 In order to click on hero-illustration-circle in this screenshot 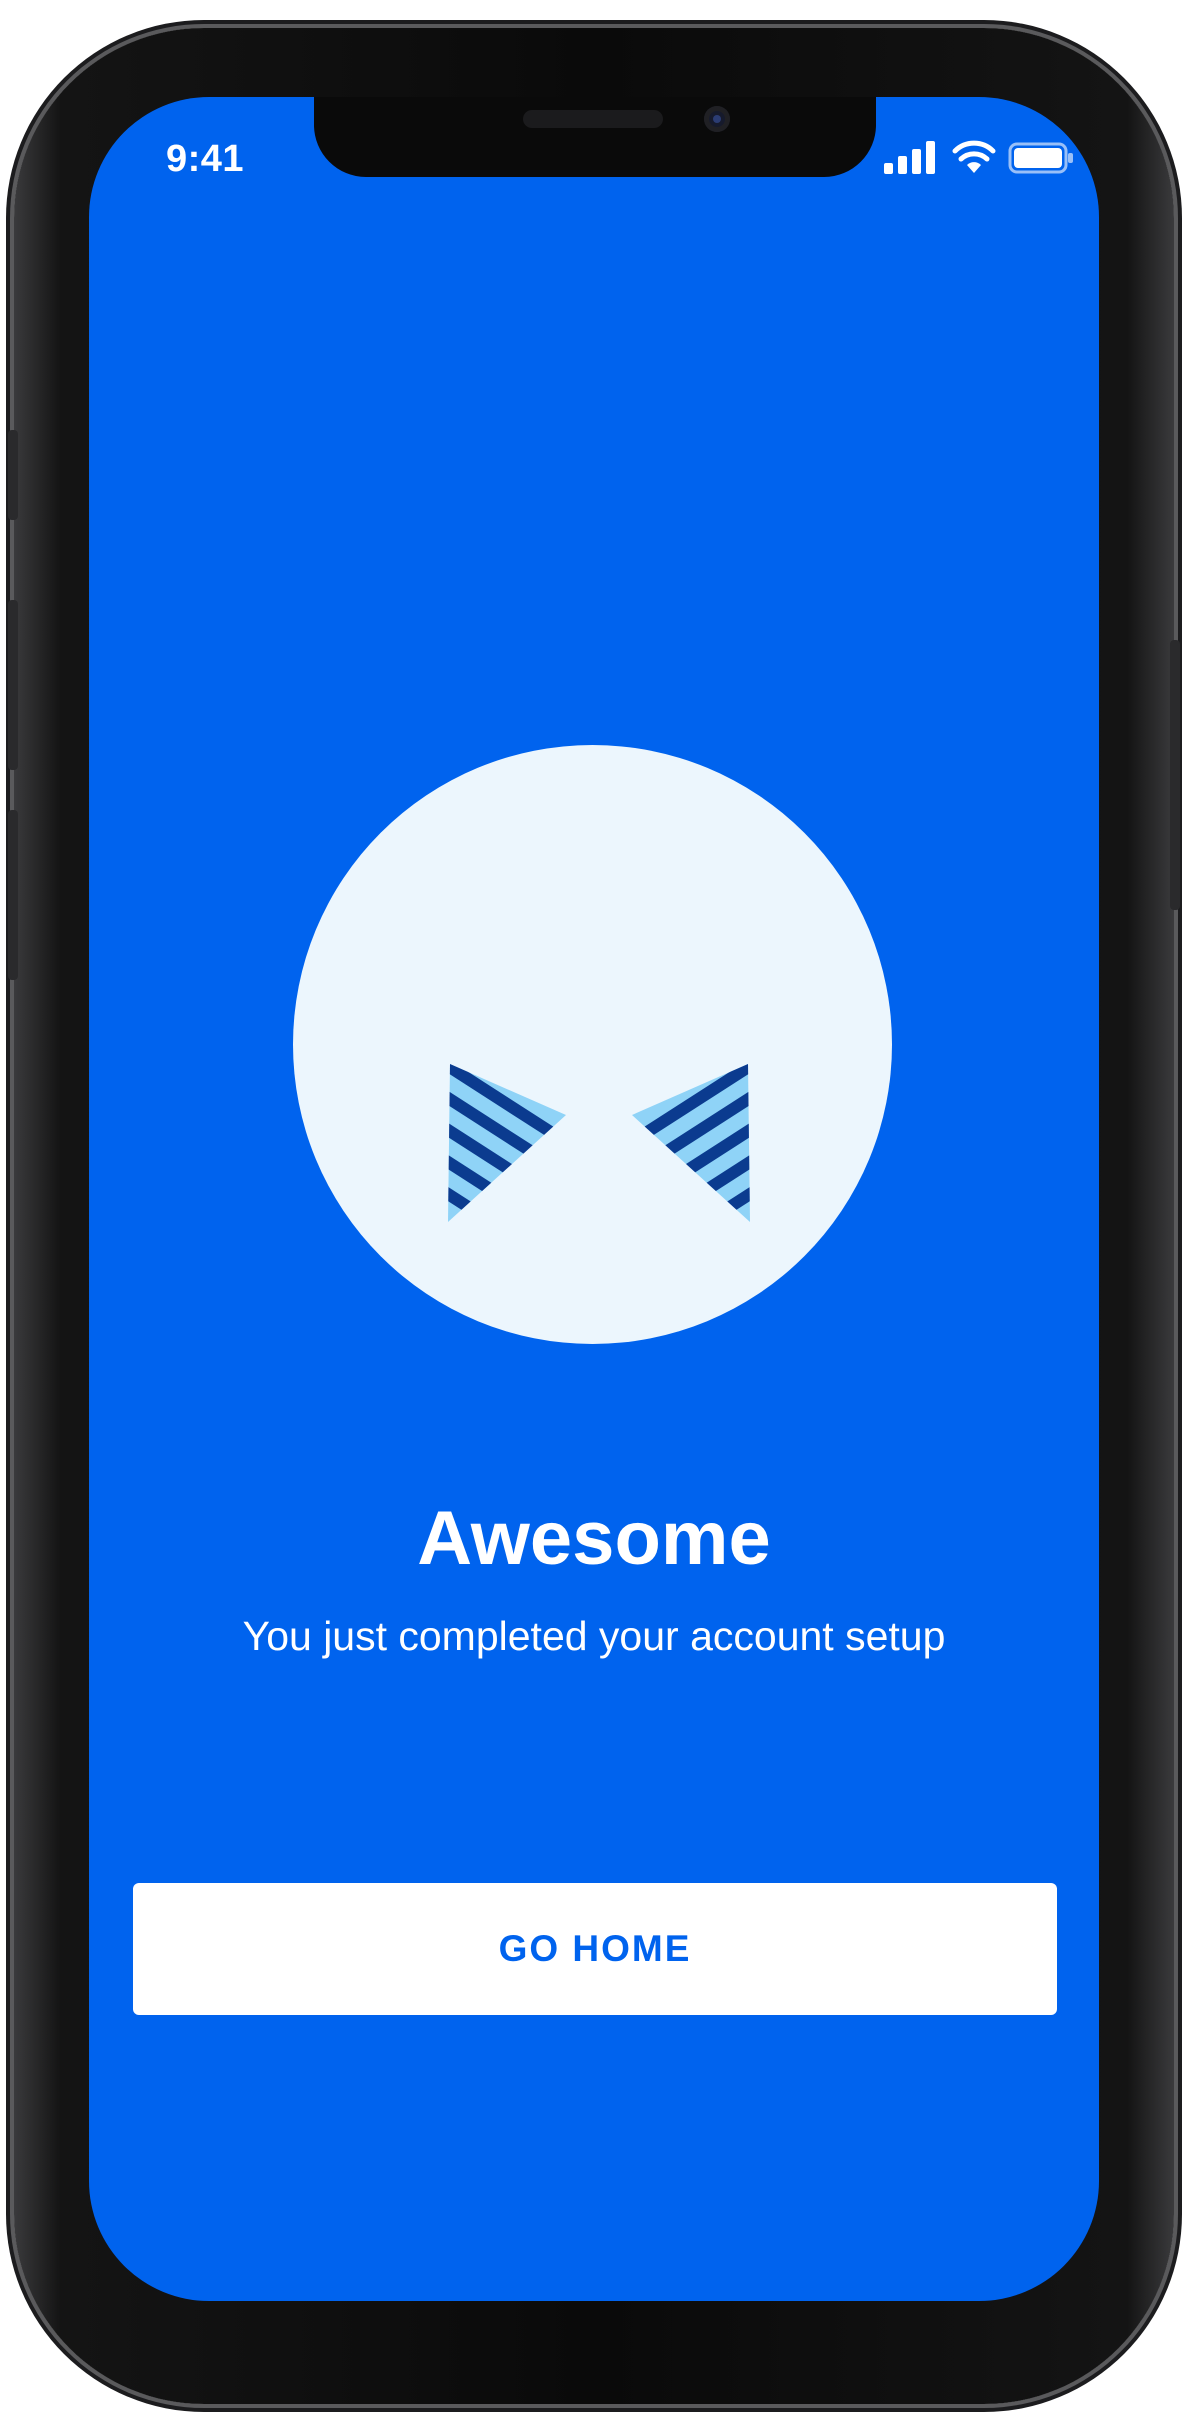, I will do `click(592, 1044)`.